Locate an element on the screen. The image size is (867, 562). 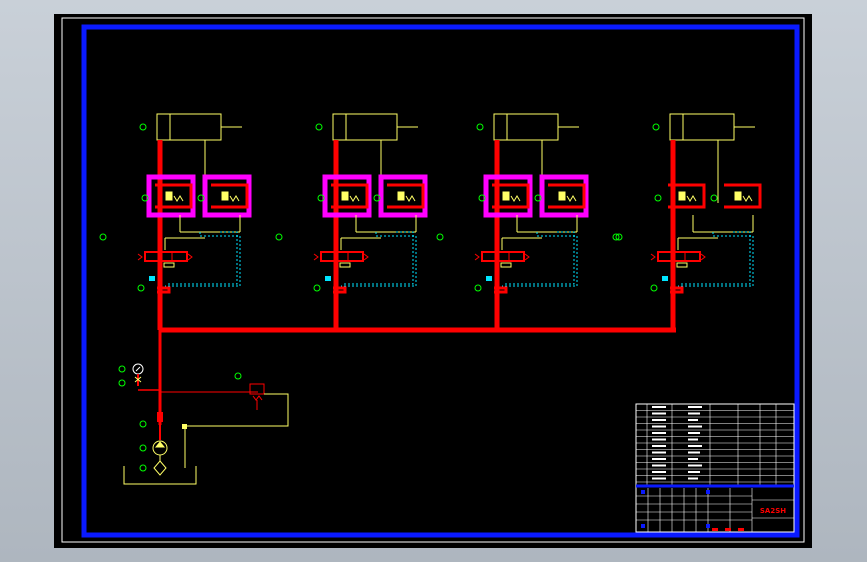
title-block-name: SA2SH is located at coordinates (773, 511).